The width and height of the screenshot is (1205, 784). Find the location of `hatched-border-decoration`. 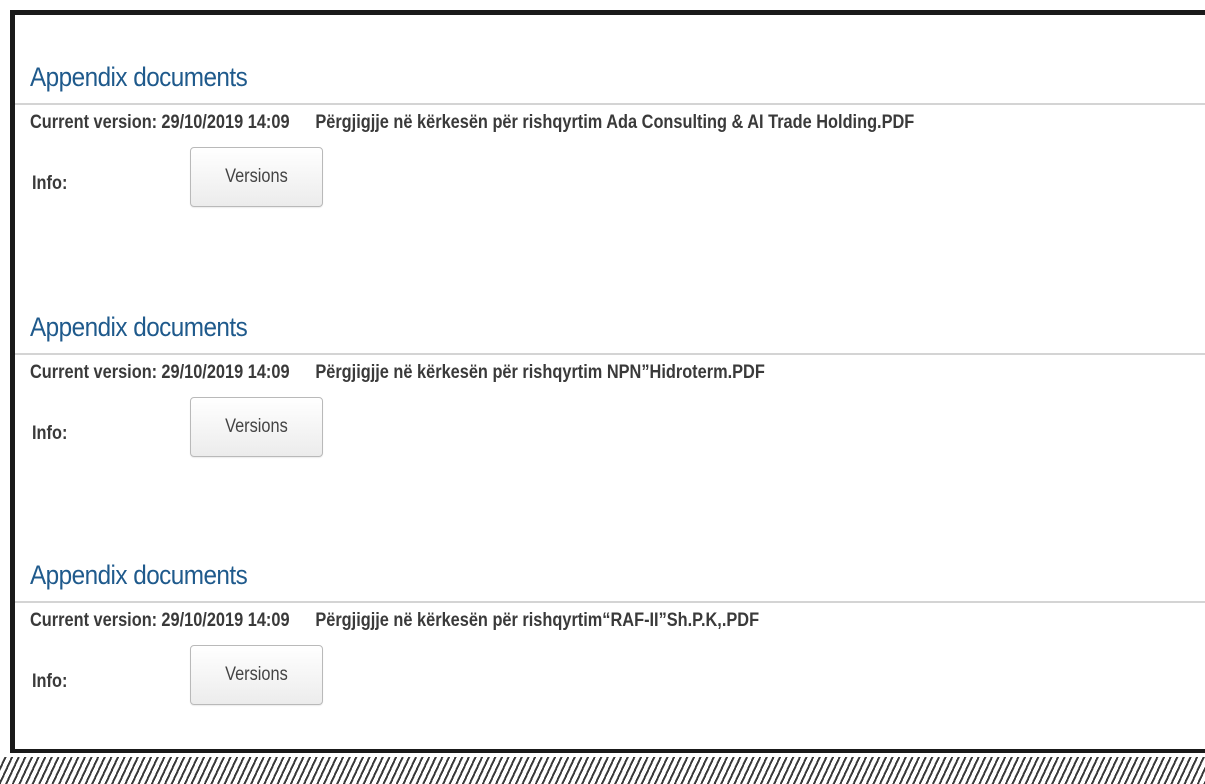

hatched-border-decoration is located at coordinates (602, 770).